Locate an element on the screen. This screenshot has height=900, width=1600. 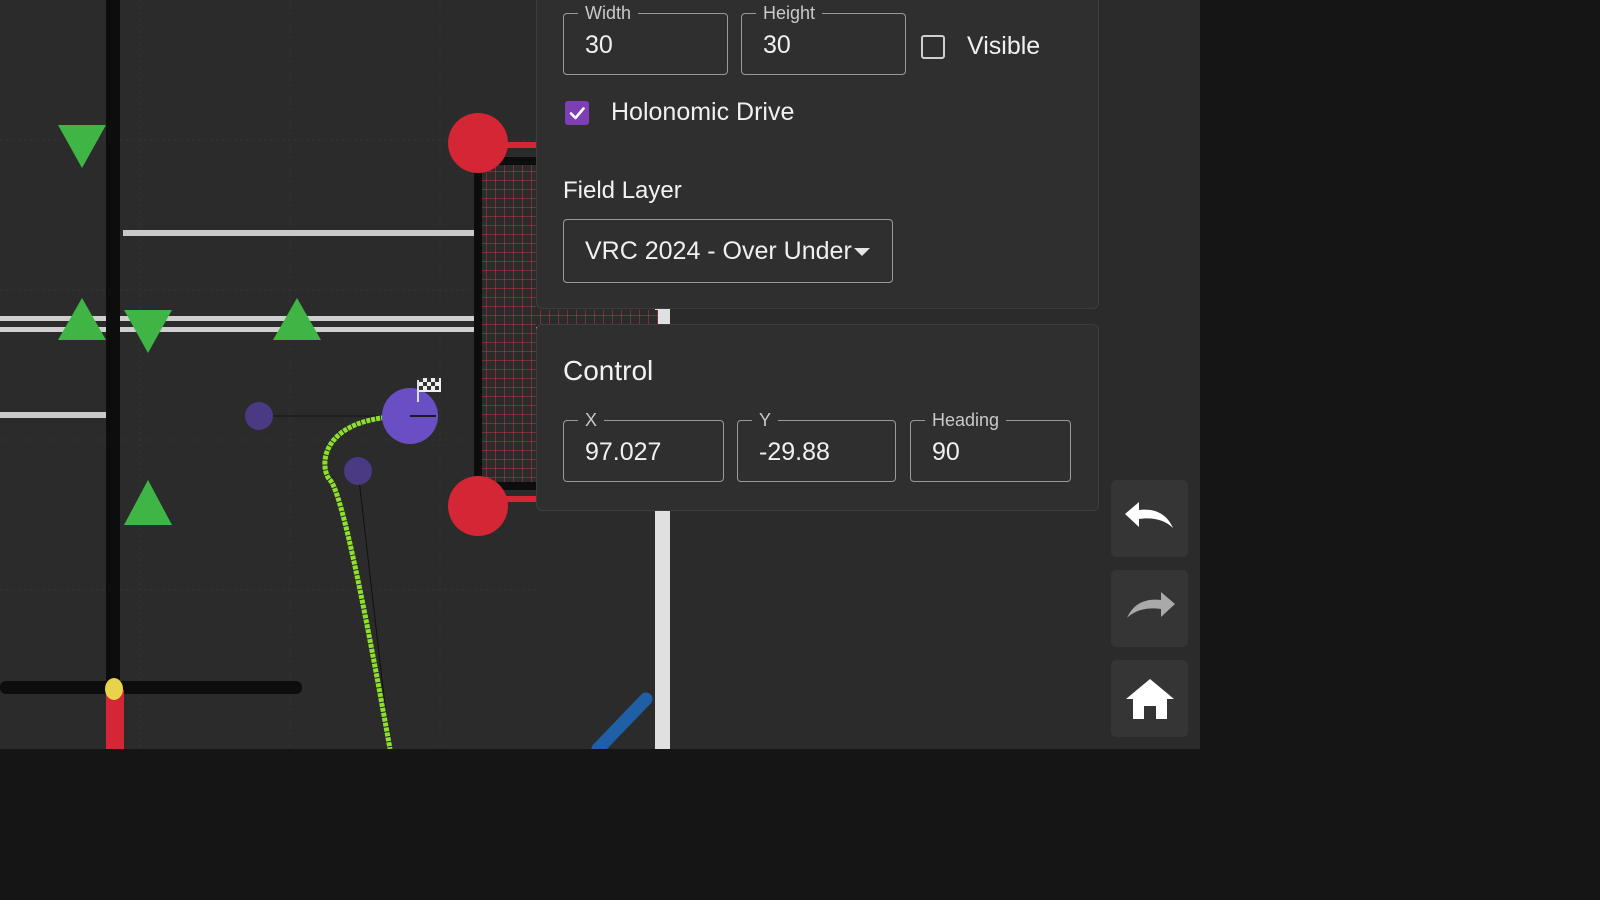
field-layer-select: VRC 2024 - Over Under is located at coordinates (728, 251).